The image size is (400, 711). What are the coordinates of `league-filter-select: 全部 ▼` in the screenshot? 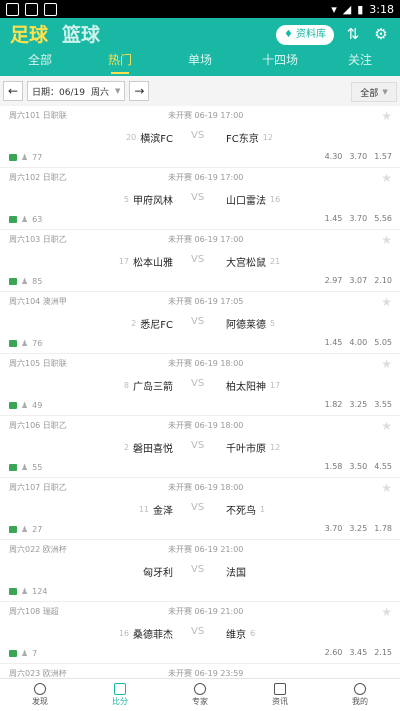 It's located at (374, 92).